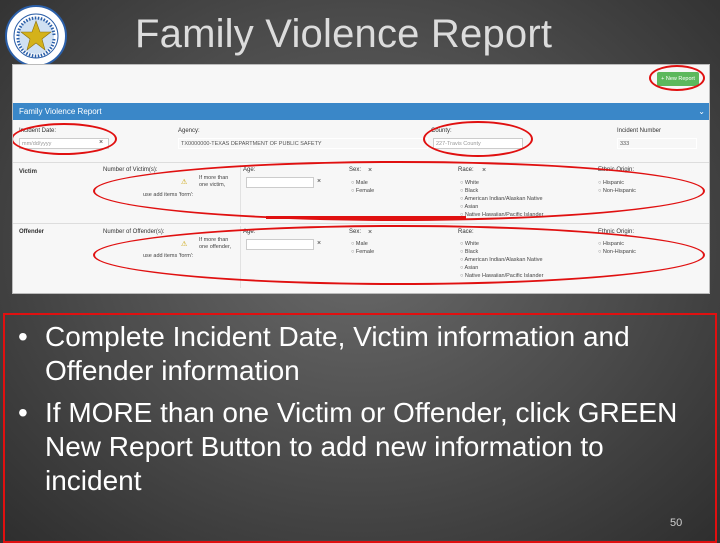 The width and height of the screenshot is (720, 543). I want to click on victim-row-highlight, so click(399, 191).